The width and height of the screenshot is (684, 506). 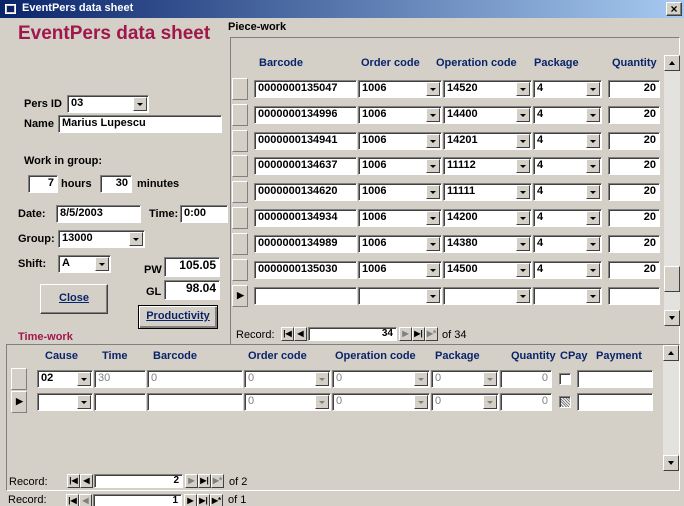 I want to click on close-button: Close, so click(x=74, y=299).